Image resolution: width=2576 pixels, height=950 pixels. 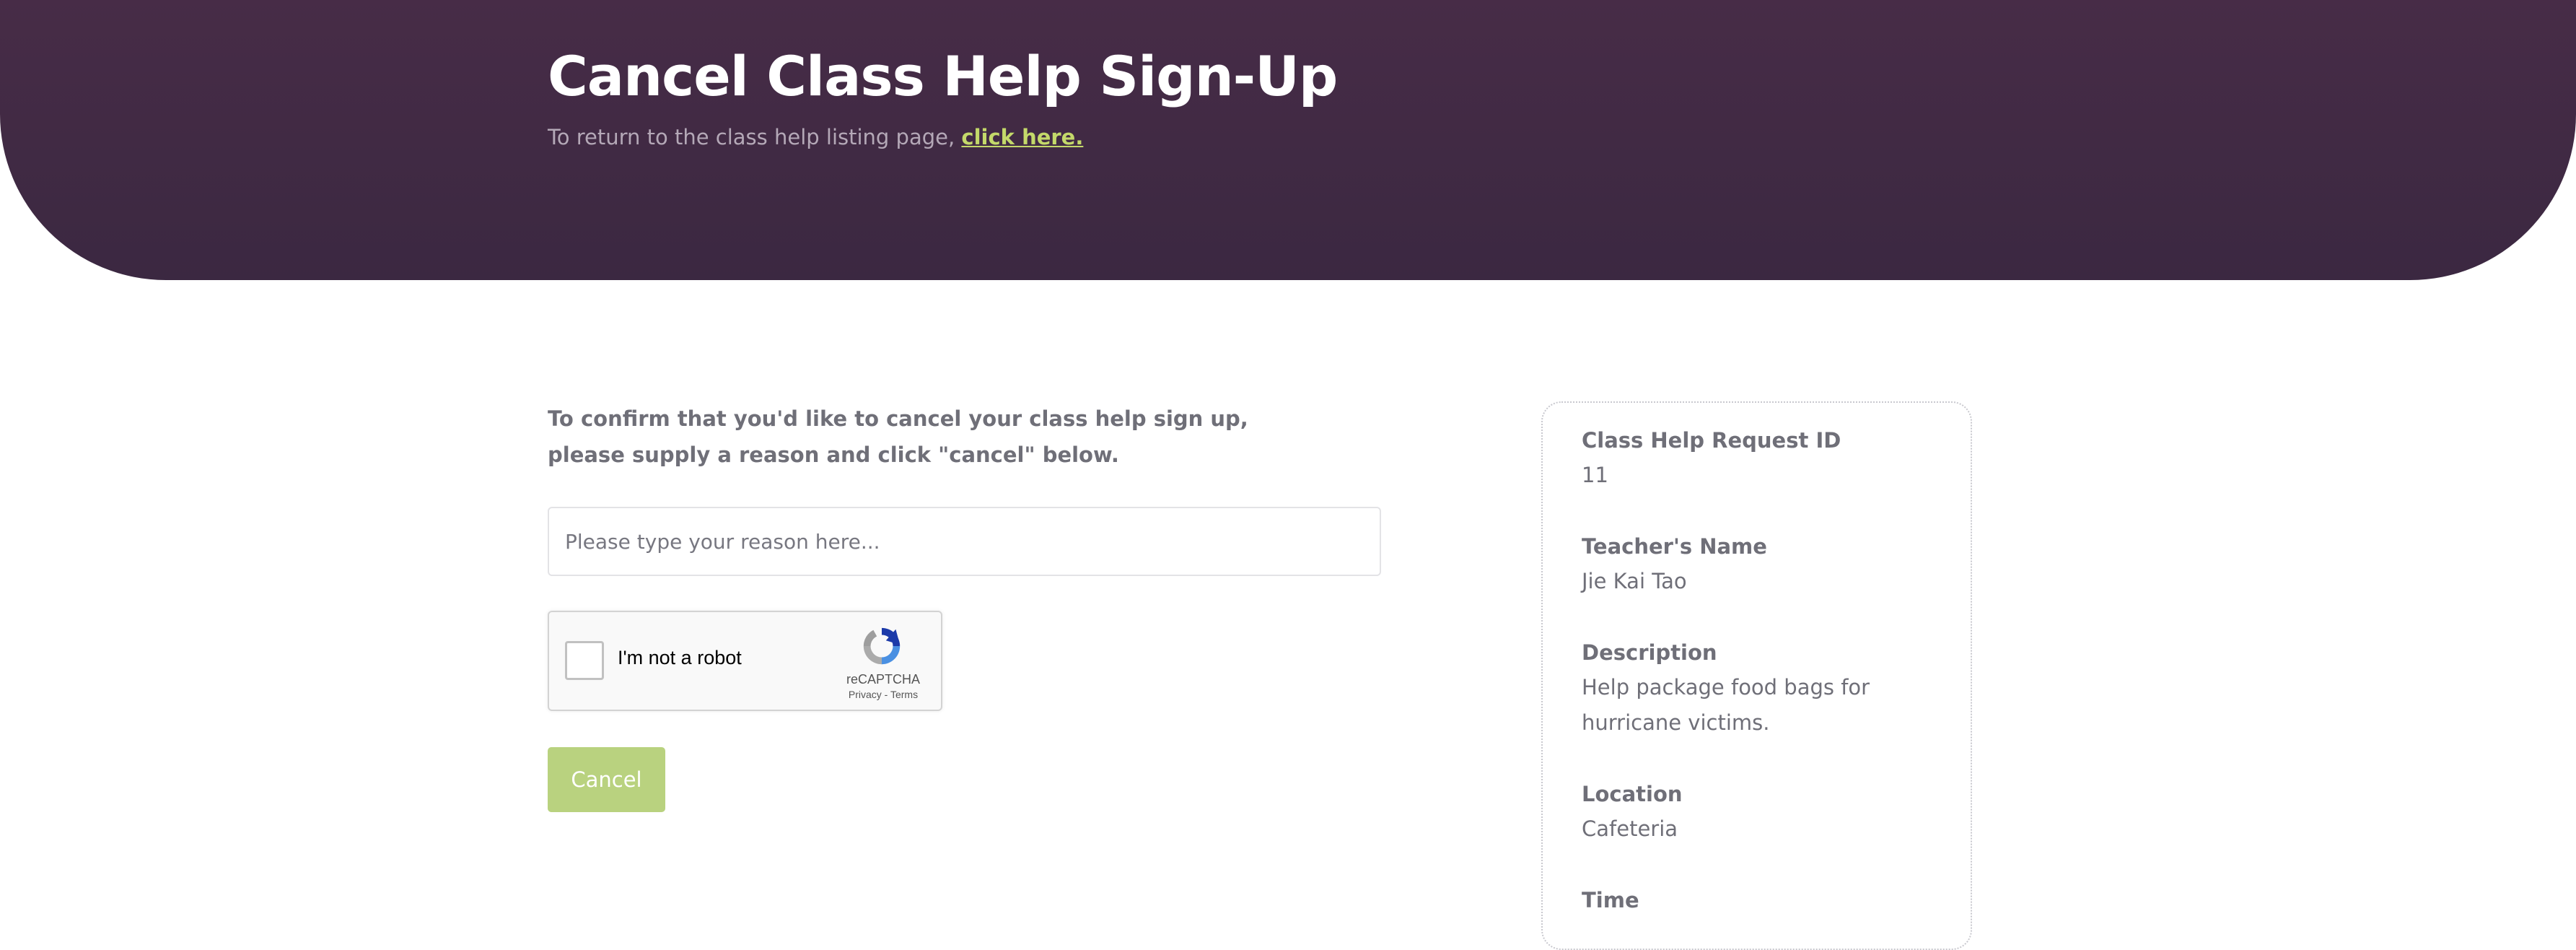 What do you see at coordinates (680, 657) in the screenshot?
I see `recaptcha-label: I'm not a robot` at bounding box center [680, 657].